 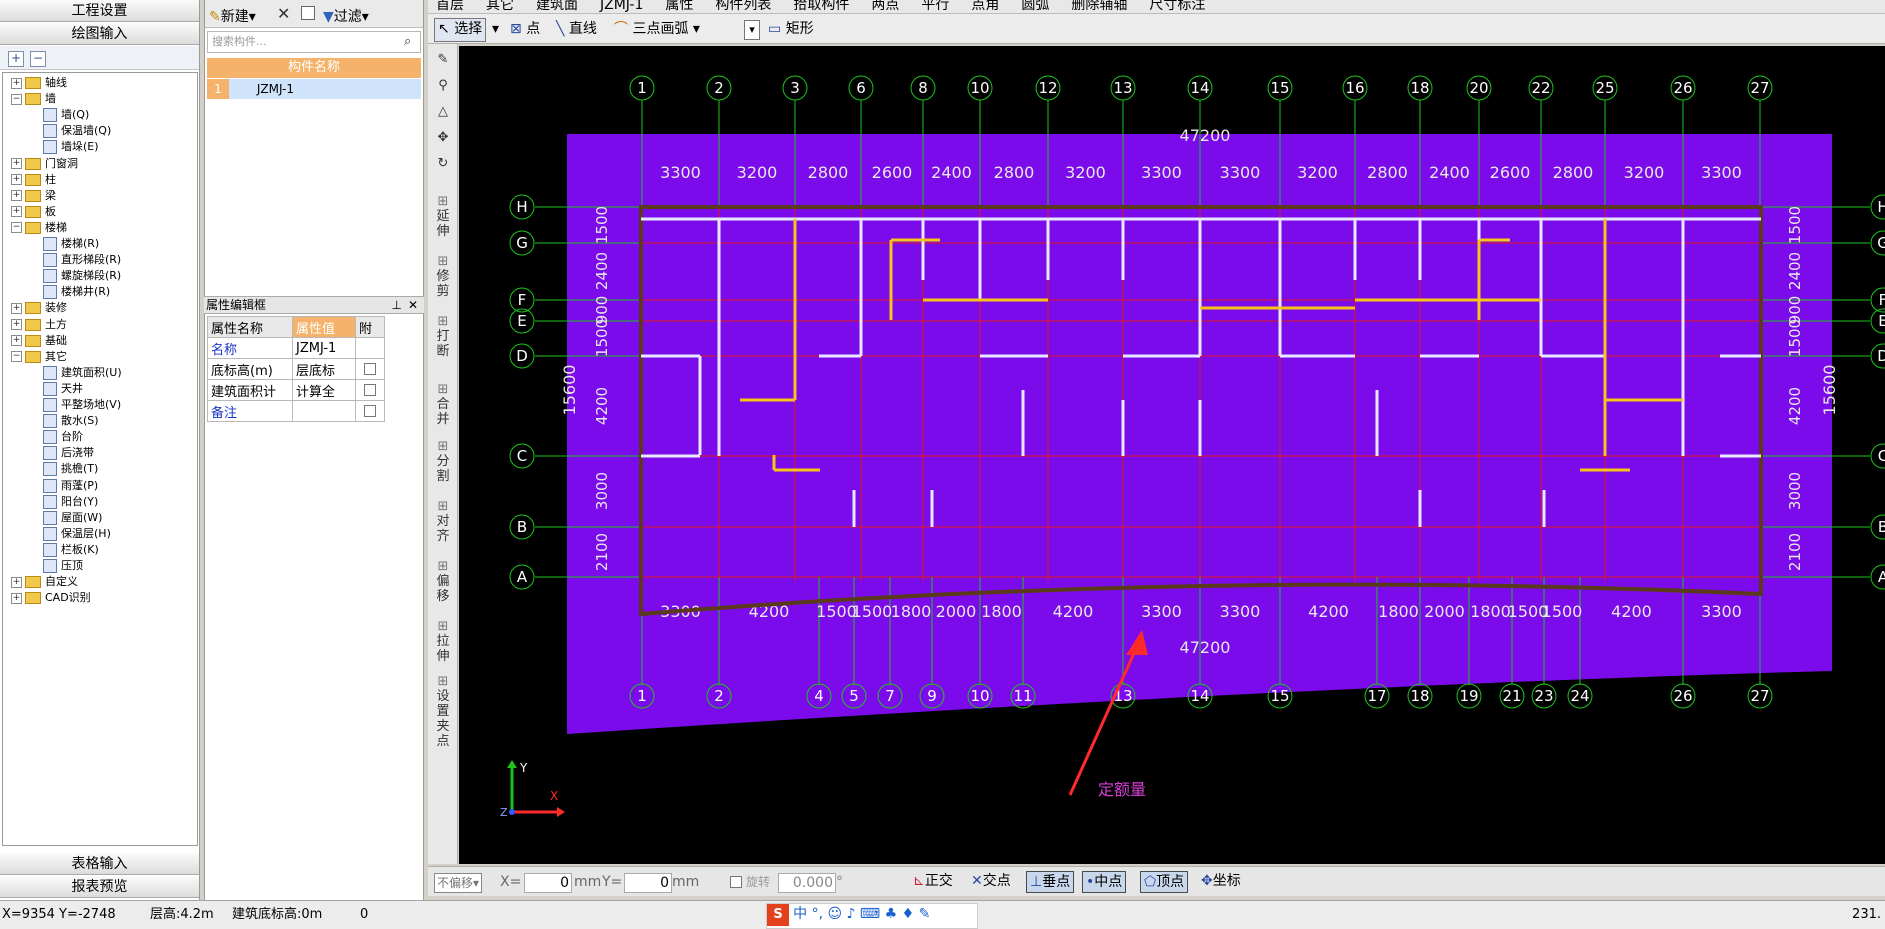 What do you see at coordinates (443, 461) in the screenshot?
I see `tool-4: ⊞ 分 割` at bounding box center [443, 461].